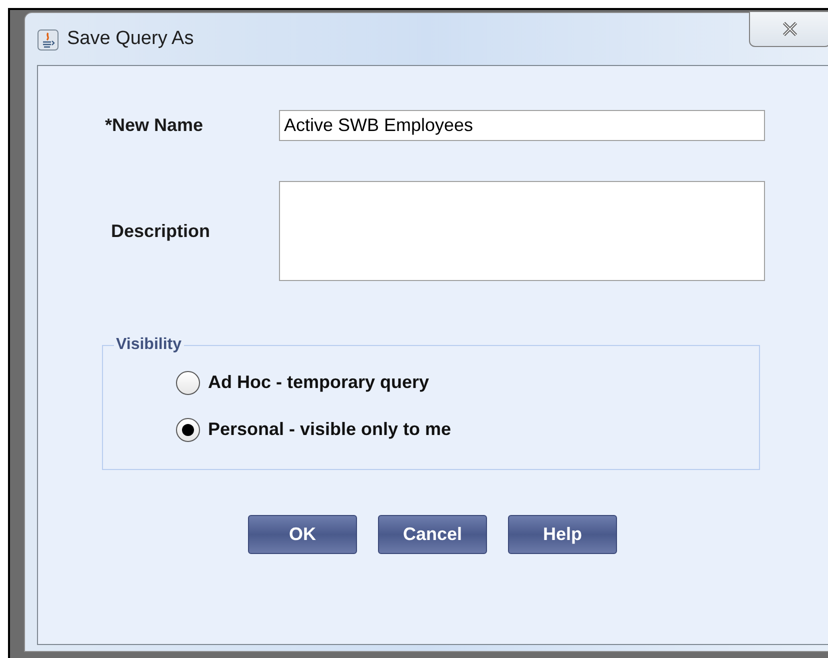 The height and width of the screenshot is (658, 828). I want to click on radio-label: Personal - visible only to me, so click(330, 429).